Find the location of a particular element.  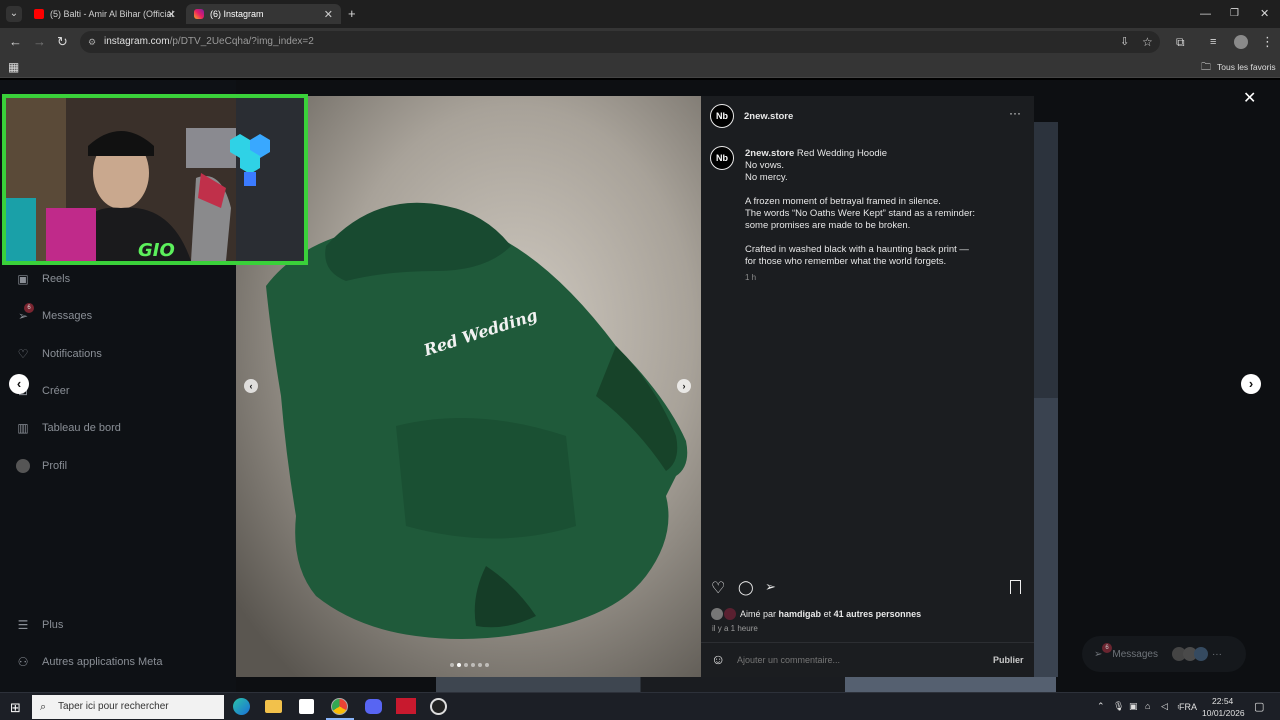

emoji-icon: ☺ is located at coordinates (718, 659).